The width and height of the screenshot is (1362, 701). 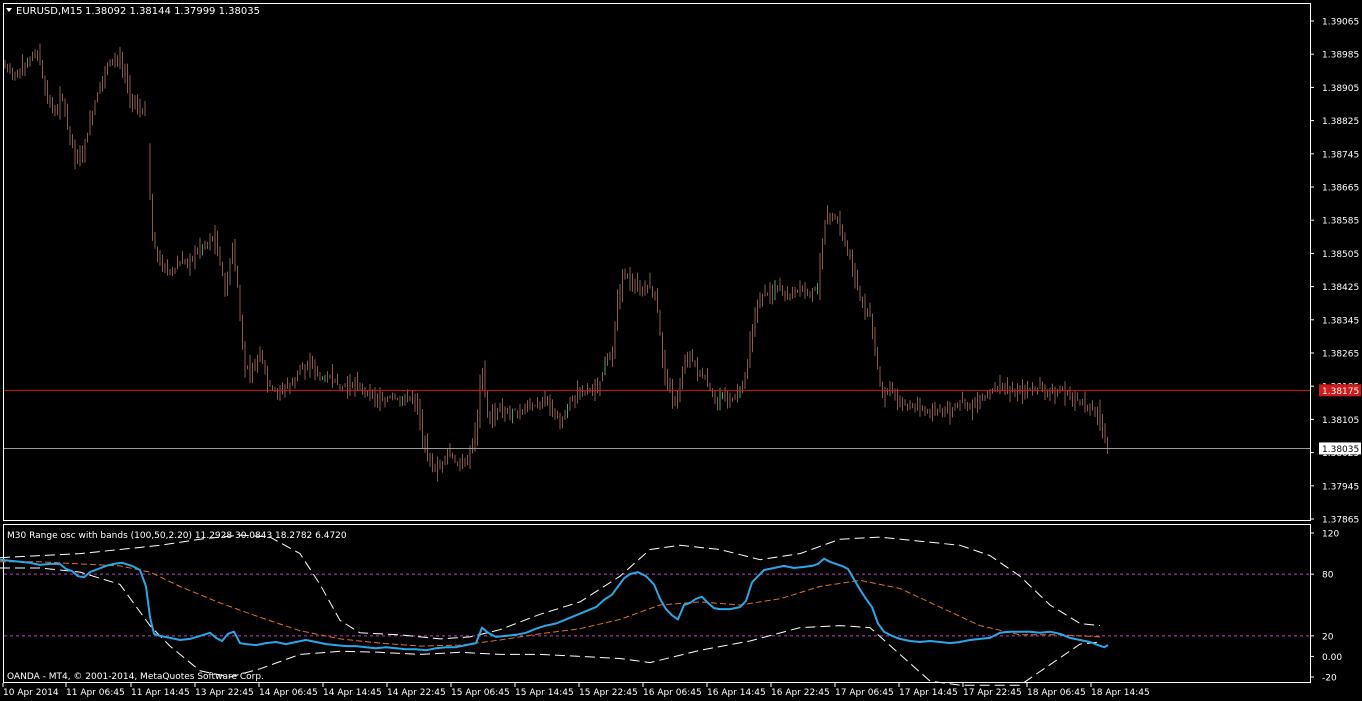 What do you see at coordinates (608, 693) in the screenshot?
I see `time-tick-label: 15 Apr 22:45` at bounding box center [608, 693].